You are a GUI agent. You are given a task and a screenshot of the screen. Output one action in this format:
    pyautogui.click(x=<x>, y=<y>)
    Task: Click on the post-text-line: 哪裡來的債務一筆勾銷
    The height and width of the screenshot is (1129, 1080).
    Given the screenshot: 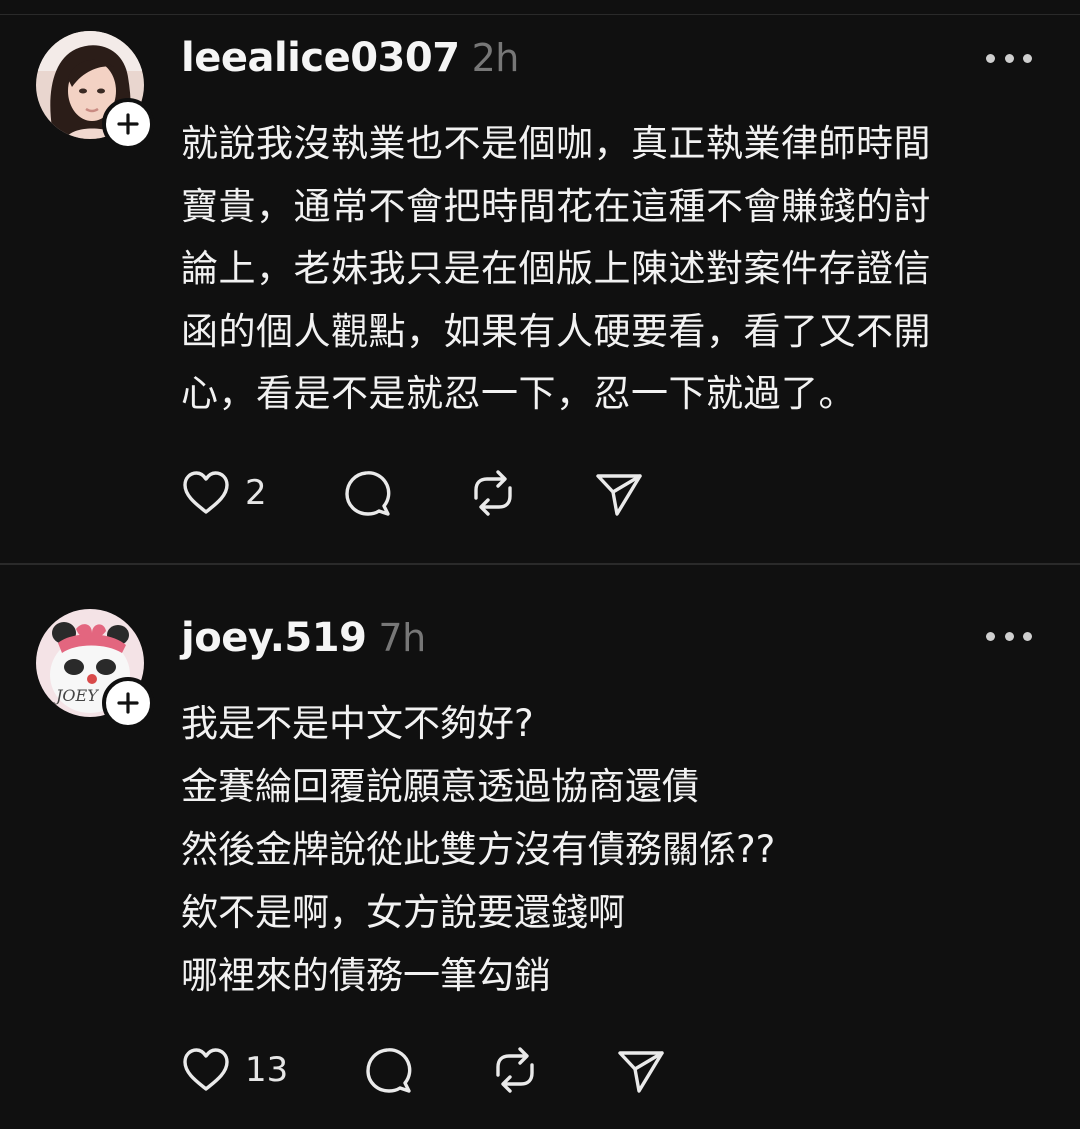 What is the action you would take?
    pyautogui.click(x=366, y=975)
    